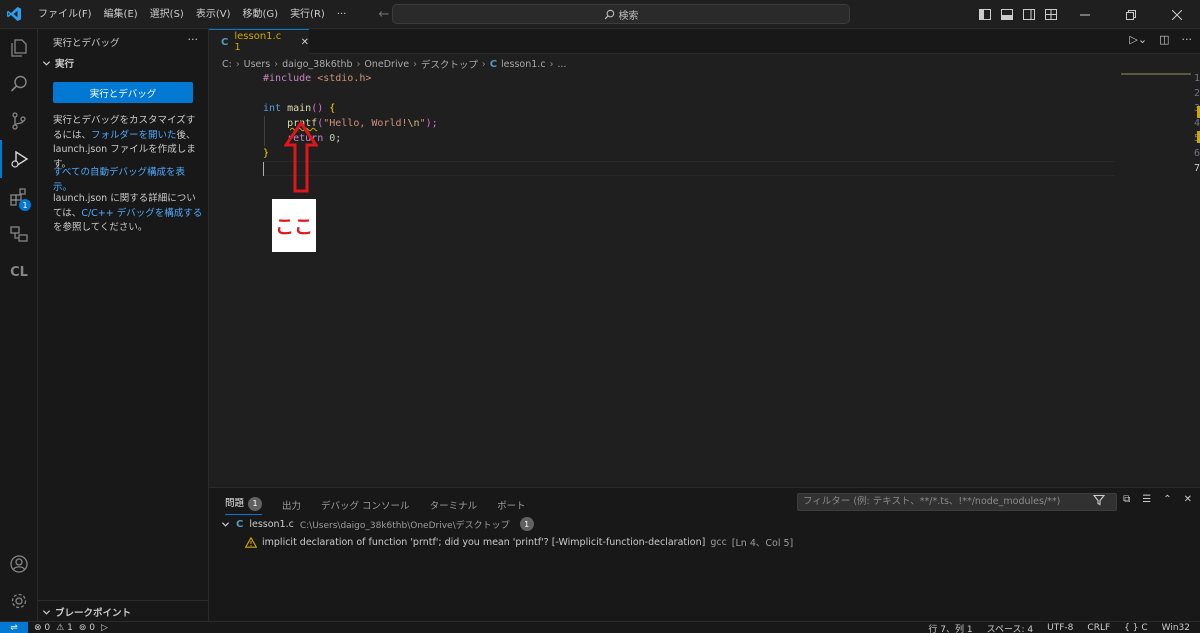  Describe the element at coordinates (213, 14) in the screenshot. I see `menu-view: 表示(V)` at that location.